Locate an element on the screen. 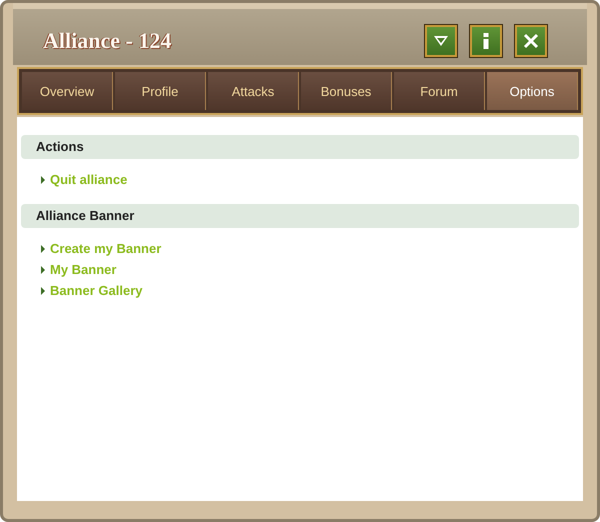 The height and width of the screenshot is (522, 600). tab: Bonuses is located at coordinates (346, 91).